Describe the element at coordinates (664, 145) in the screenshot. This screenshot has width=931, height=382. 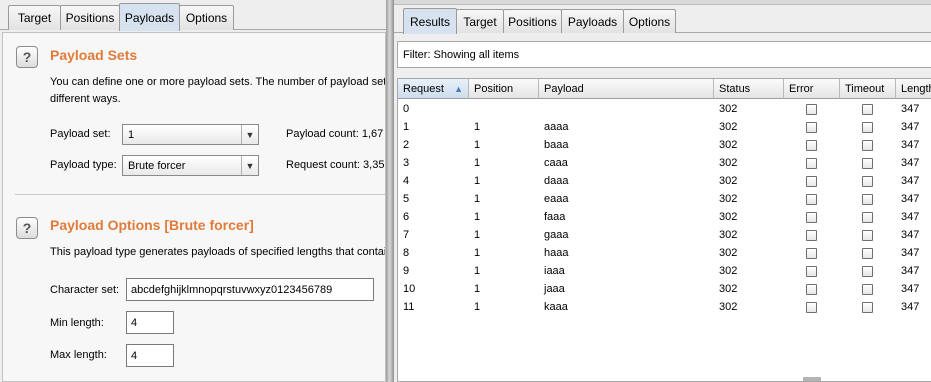
I see `table-row: 2 1 baaa 302 347` at that location.